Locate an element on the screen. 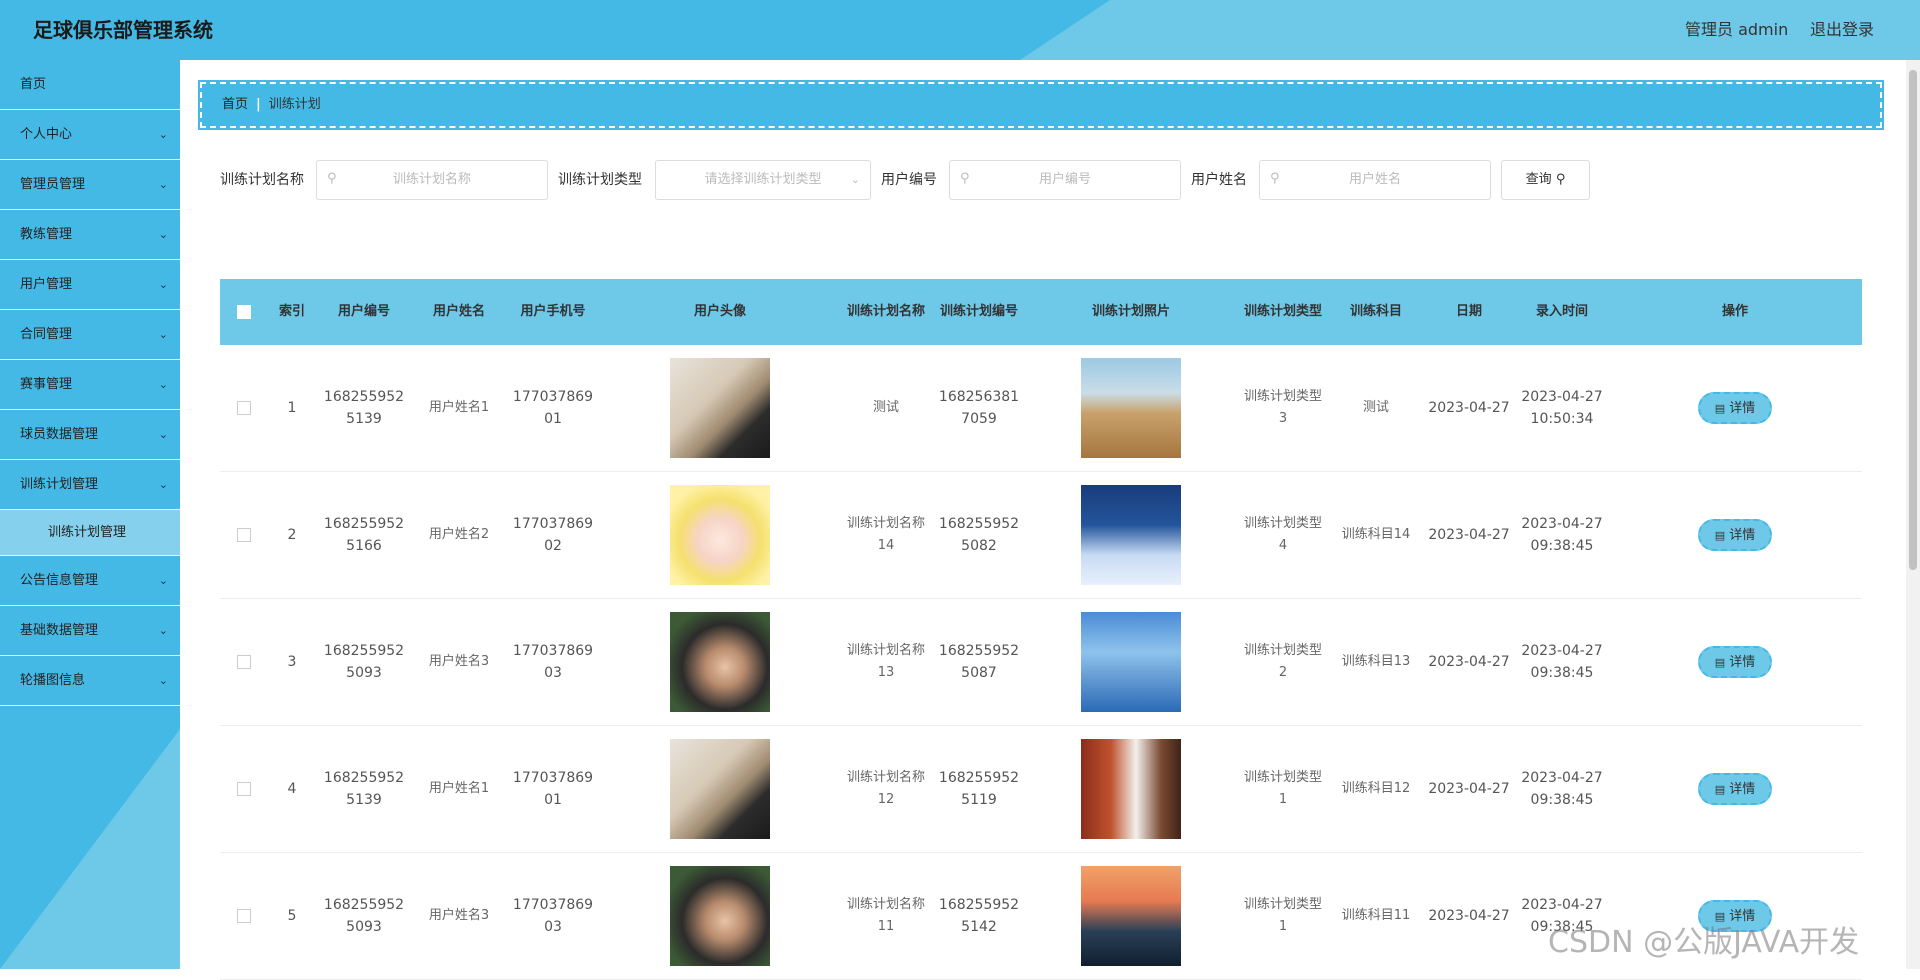 This screenshot has width=1920, height=980. plan-name-placeholder: 训练计划名称 is located at coordinates (431, 179).